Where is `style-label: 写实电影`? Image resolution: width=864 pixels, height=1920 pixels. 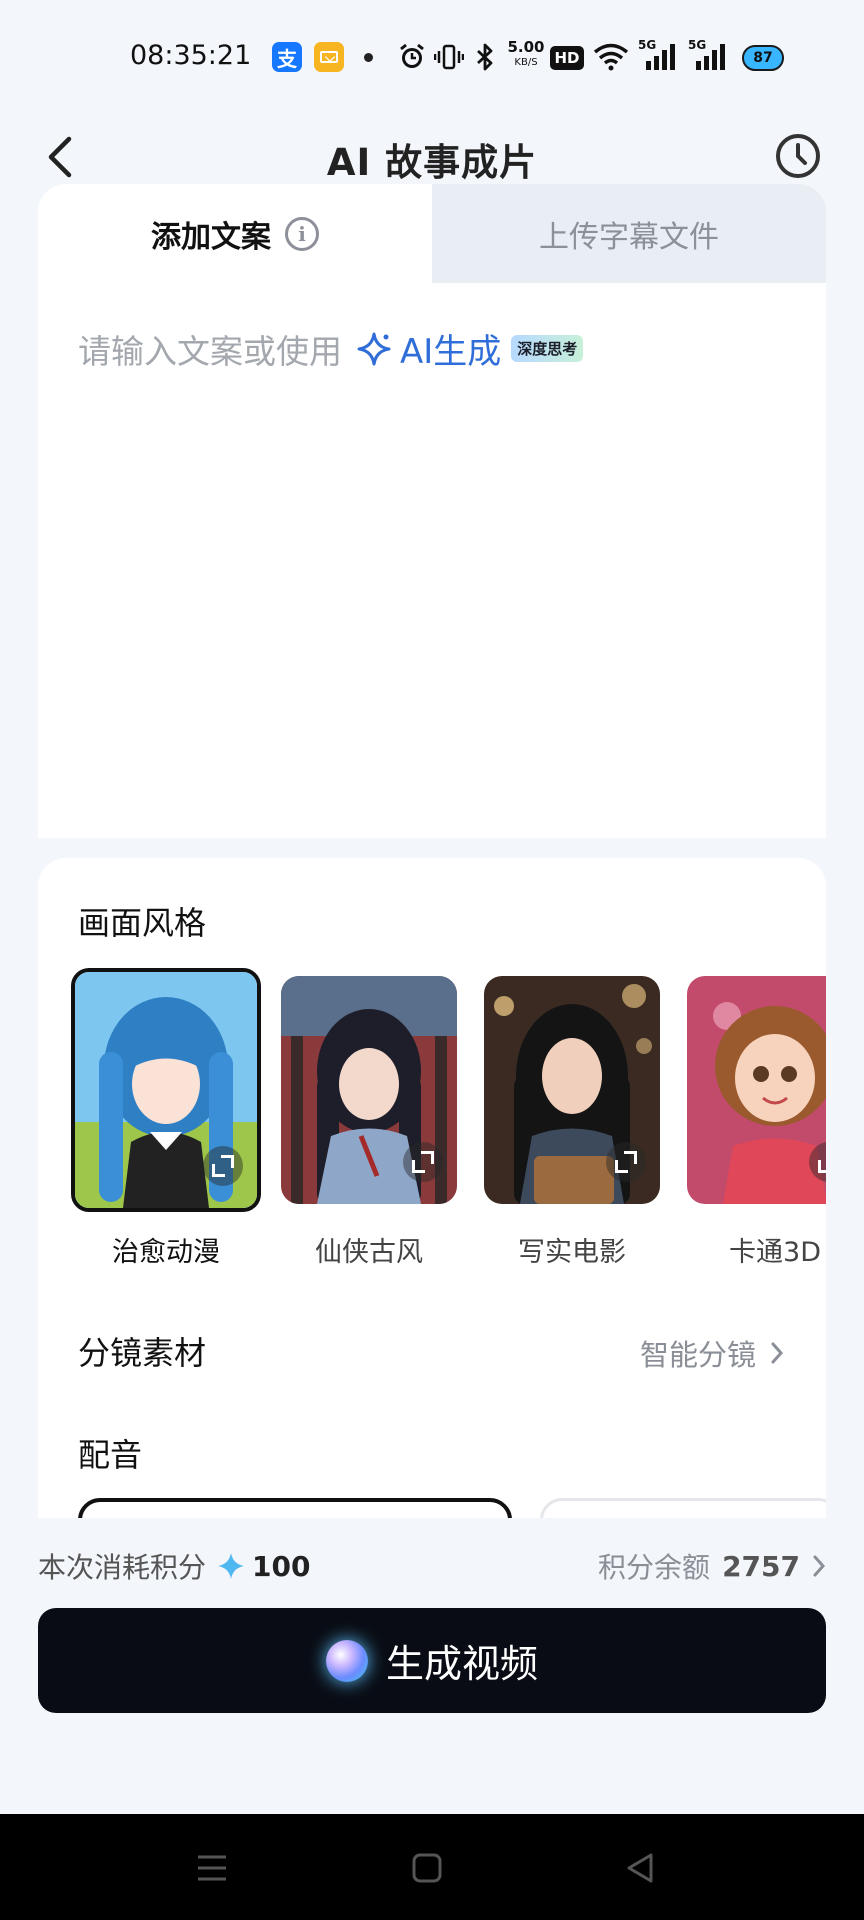
style-label: 写实电影 is located at coordinates (572, 1252).